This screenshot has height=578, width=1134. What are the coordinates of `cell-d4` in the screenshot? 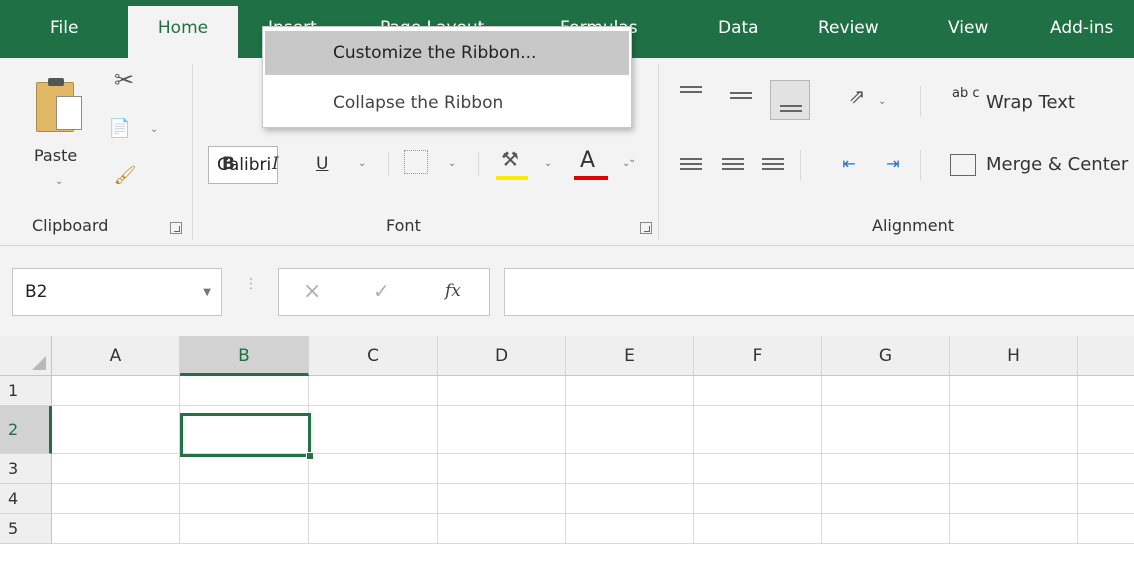 It's located at (502, 499).